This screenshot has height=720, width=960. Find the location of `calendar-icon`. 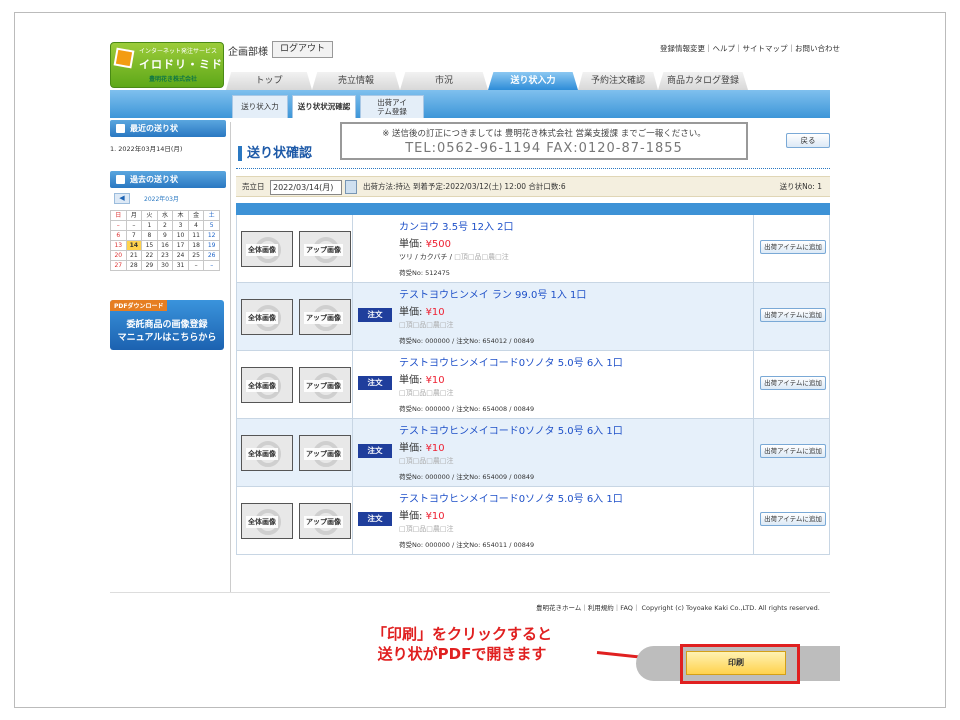

calendar-icon is located at coordinates (351, 187).